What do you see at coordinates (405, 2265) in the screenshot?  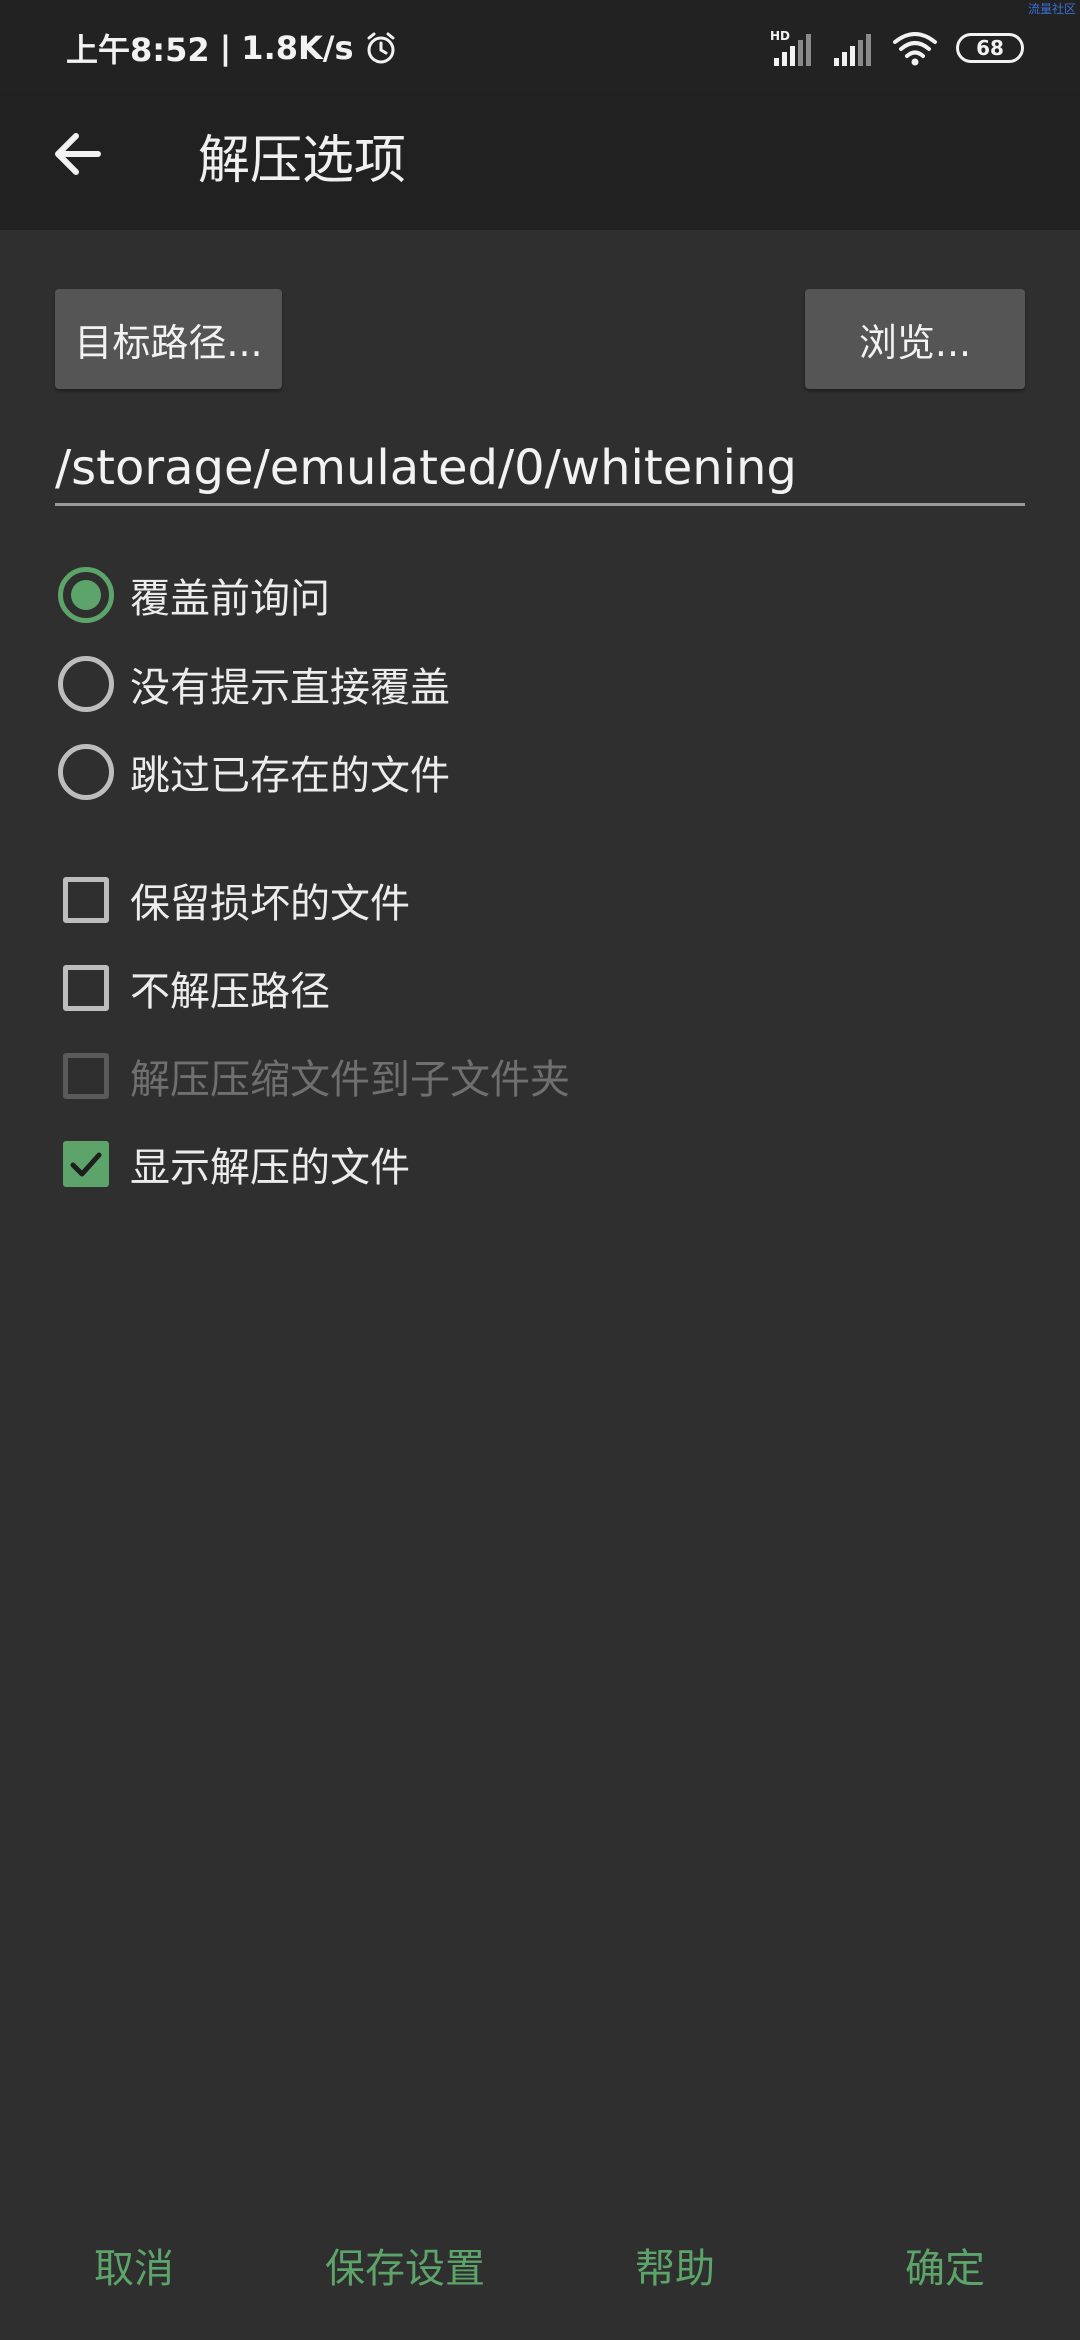 I see `save-settings-button: 保存设置` at bounding box center [405, 2265].